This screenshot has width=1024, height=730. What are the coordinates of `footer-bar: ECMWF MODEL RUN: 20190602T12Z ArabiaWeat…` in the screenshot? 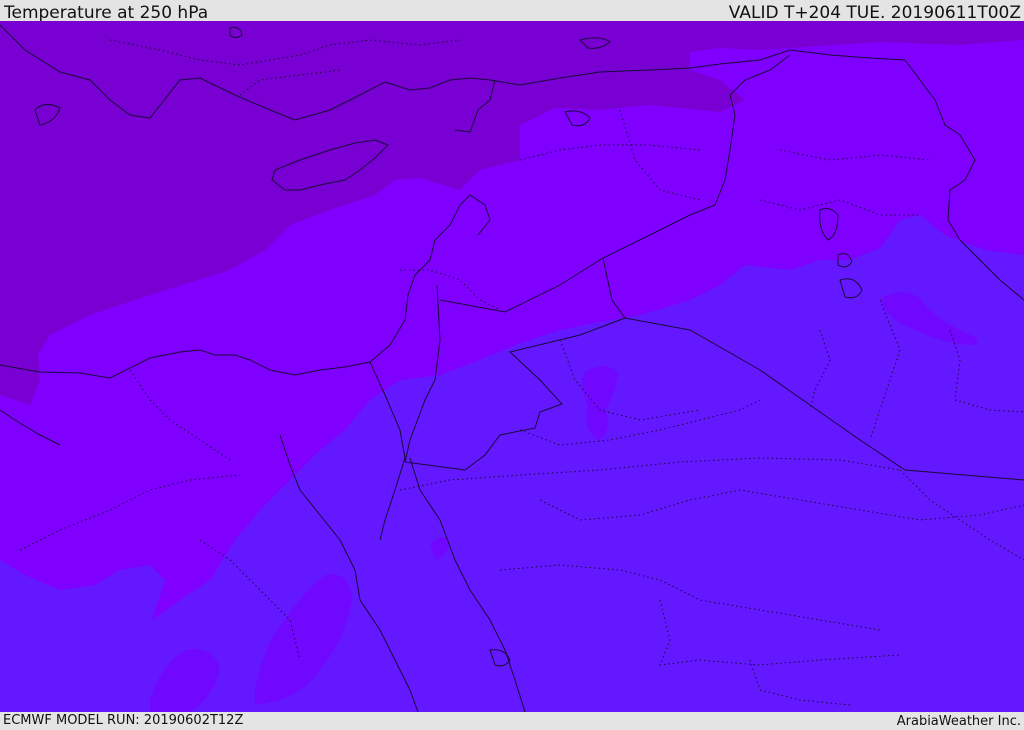 It's located at (512, 720).